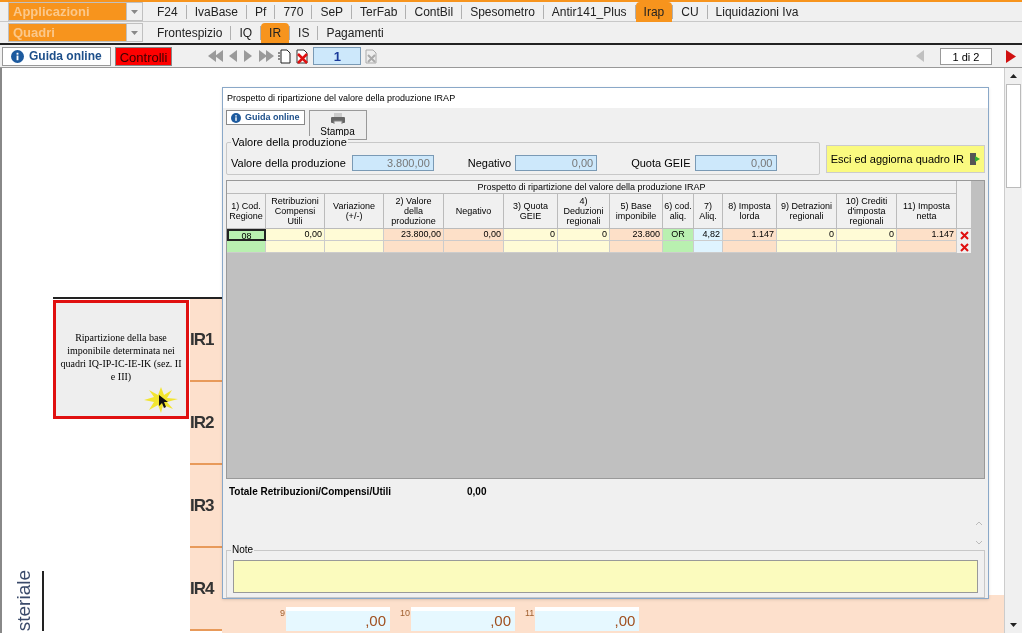  I want to click on tab: IS, so click(304, 32).